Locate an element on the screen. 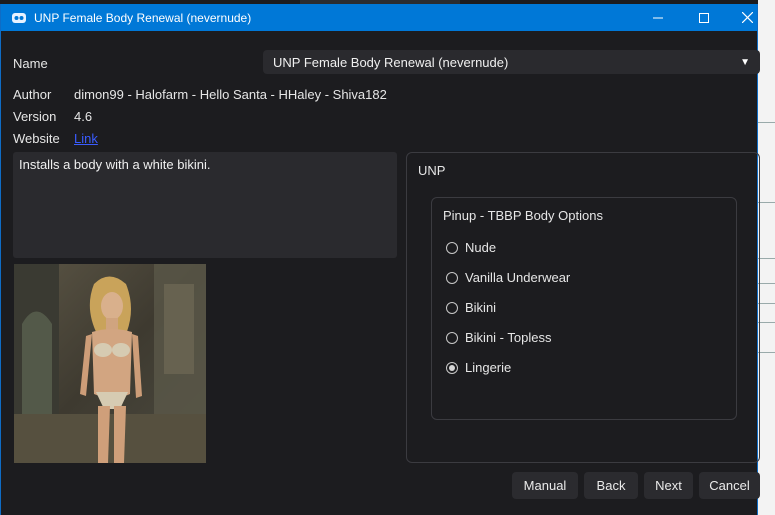  option-label: Bikini - Topless is located at coordinates (508, 337).